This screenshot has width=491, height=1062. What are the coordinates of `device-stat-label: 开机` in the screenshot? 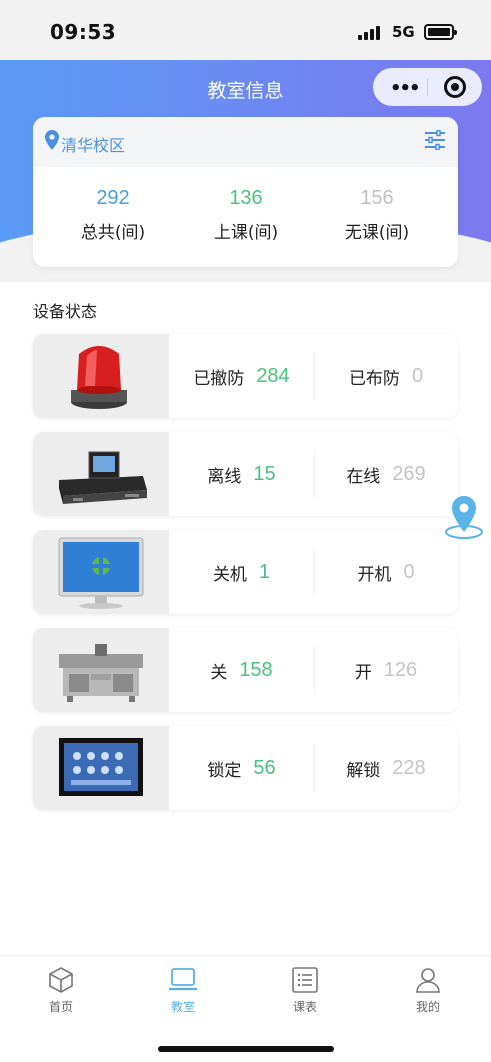 It's located at (374, 574).